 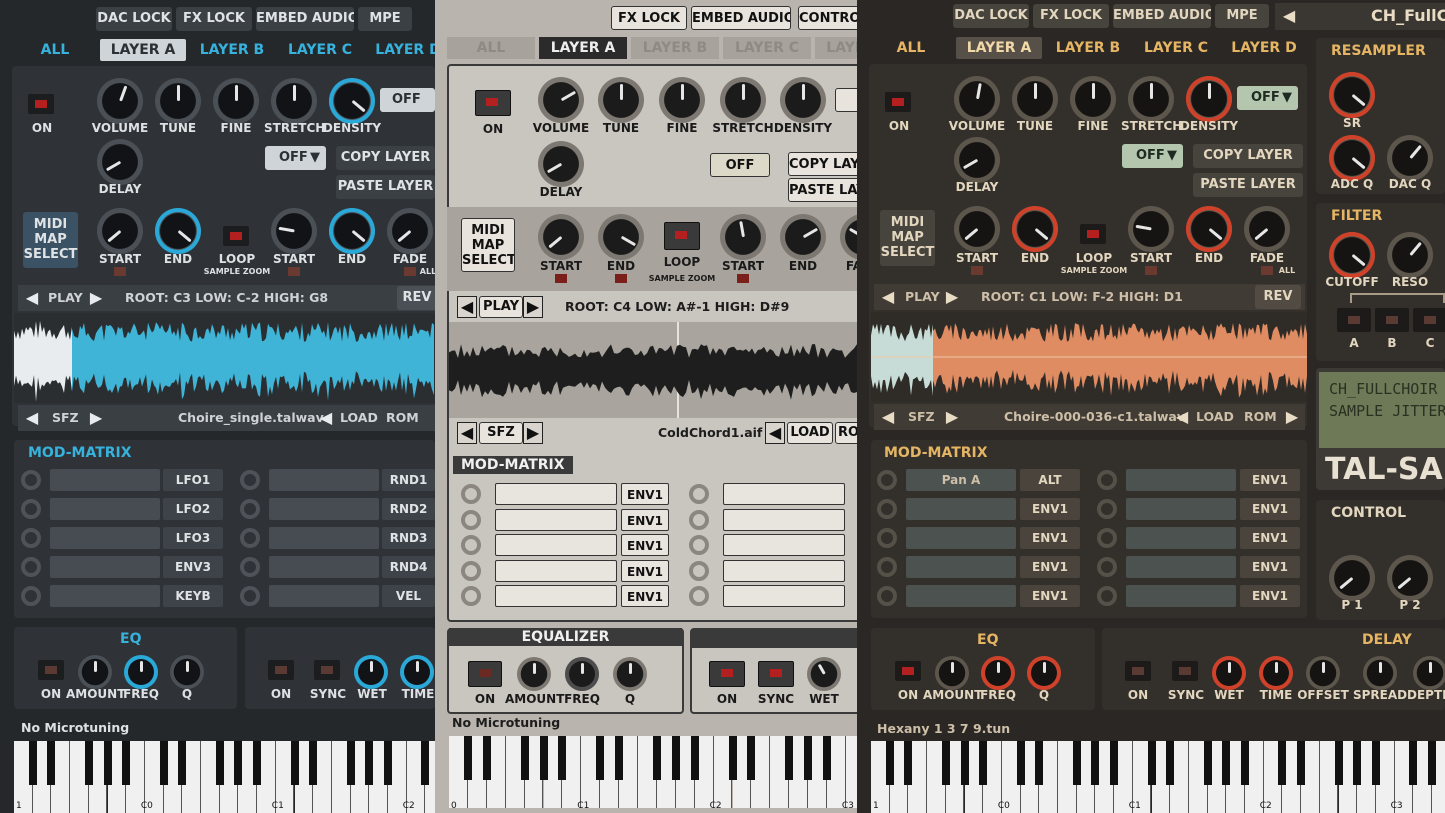 What do you see at coordinates (32, 298) in the screenshot?
I see `prev-play-icon: ◀` at bounding box center [32, 298].